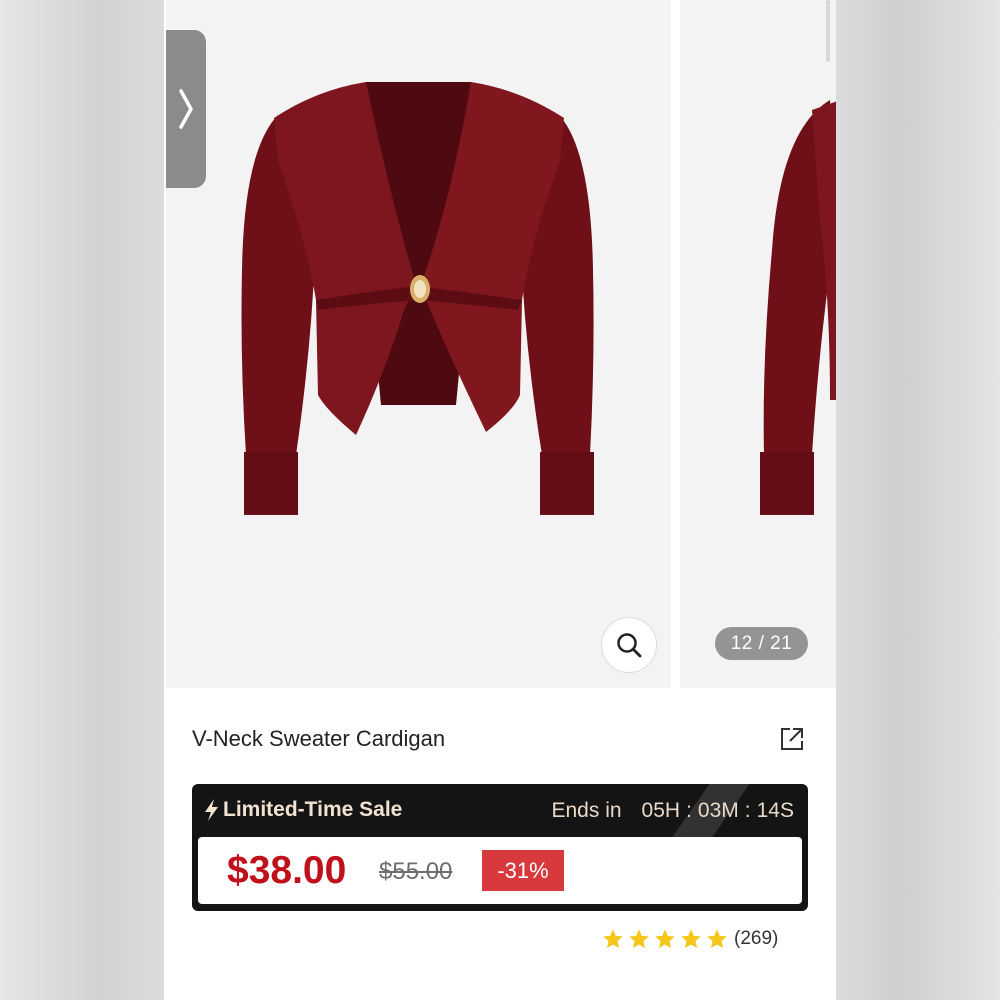 This screenshot has width=1000, height=1000. Describe the element at coordinates (718, 810) in the screenshot. I see `countdown-minutes: 03M` at that location.